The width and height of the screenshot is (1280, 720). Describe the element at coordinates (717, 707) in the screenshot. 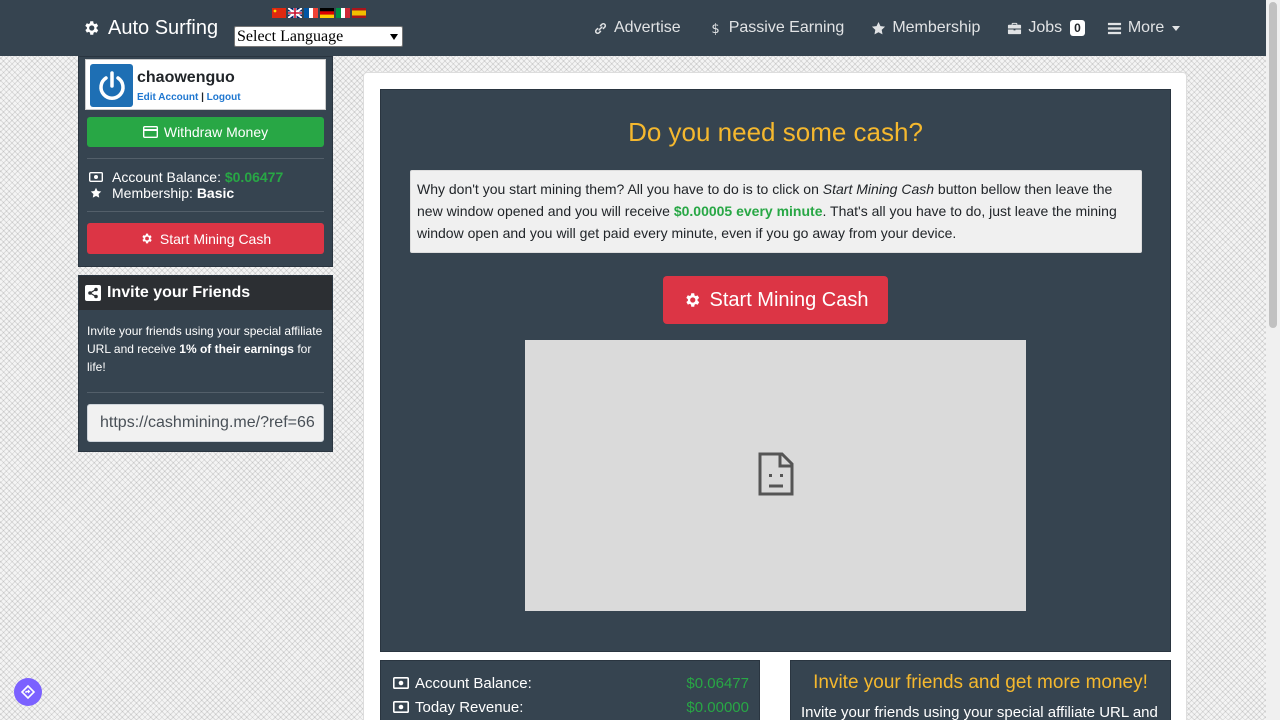

I see `stats-revenue-value: $0.00000` at that location.